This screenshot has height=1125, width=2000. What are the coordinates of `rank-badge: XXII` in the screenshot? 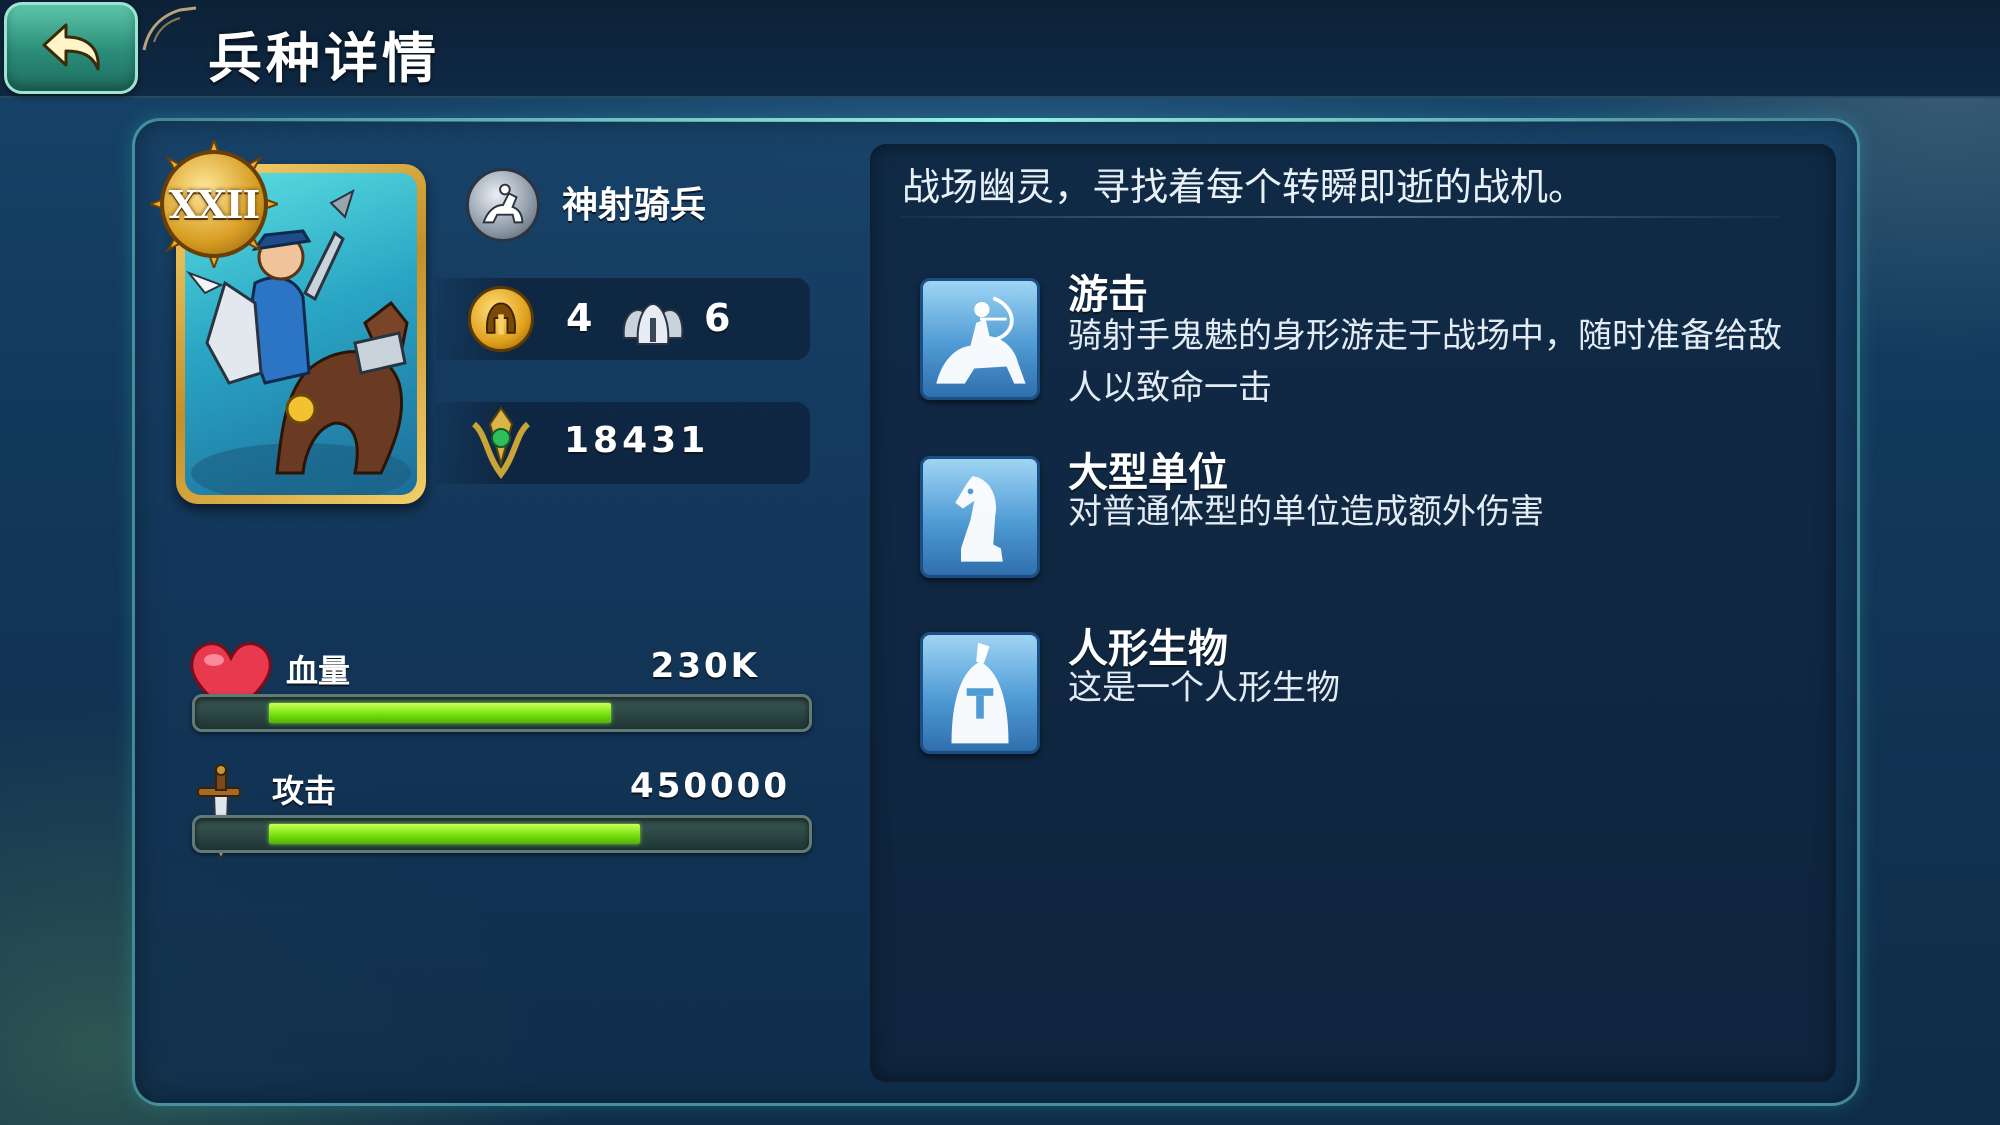 It's located at (214, 204).